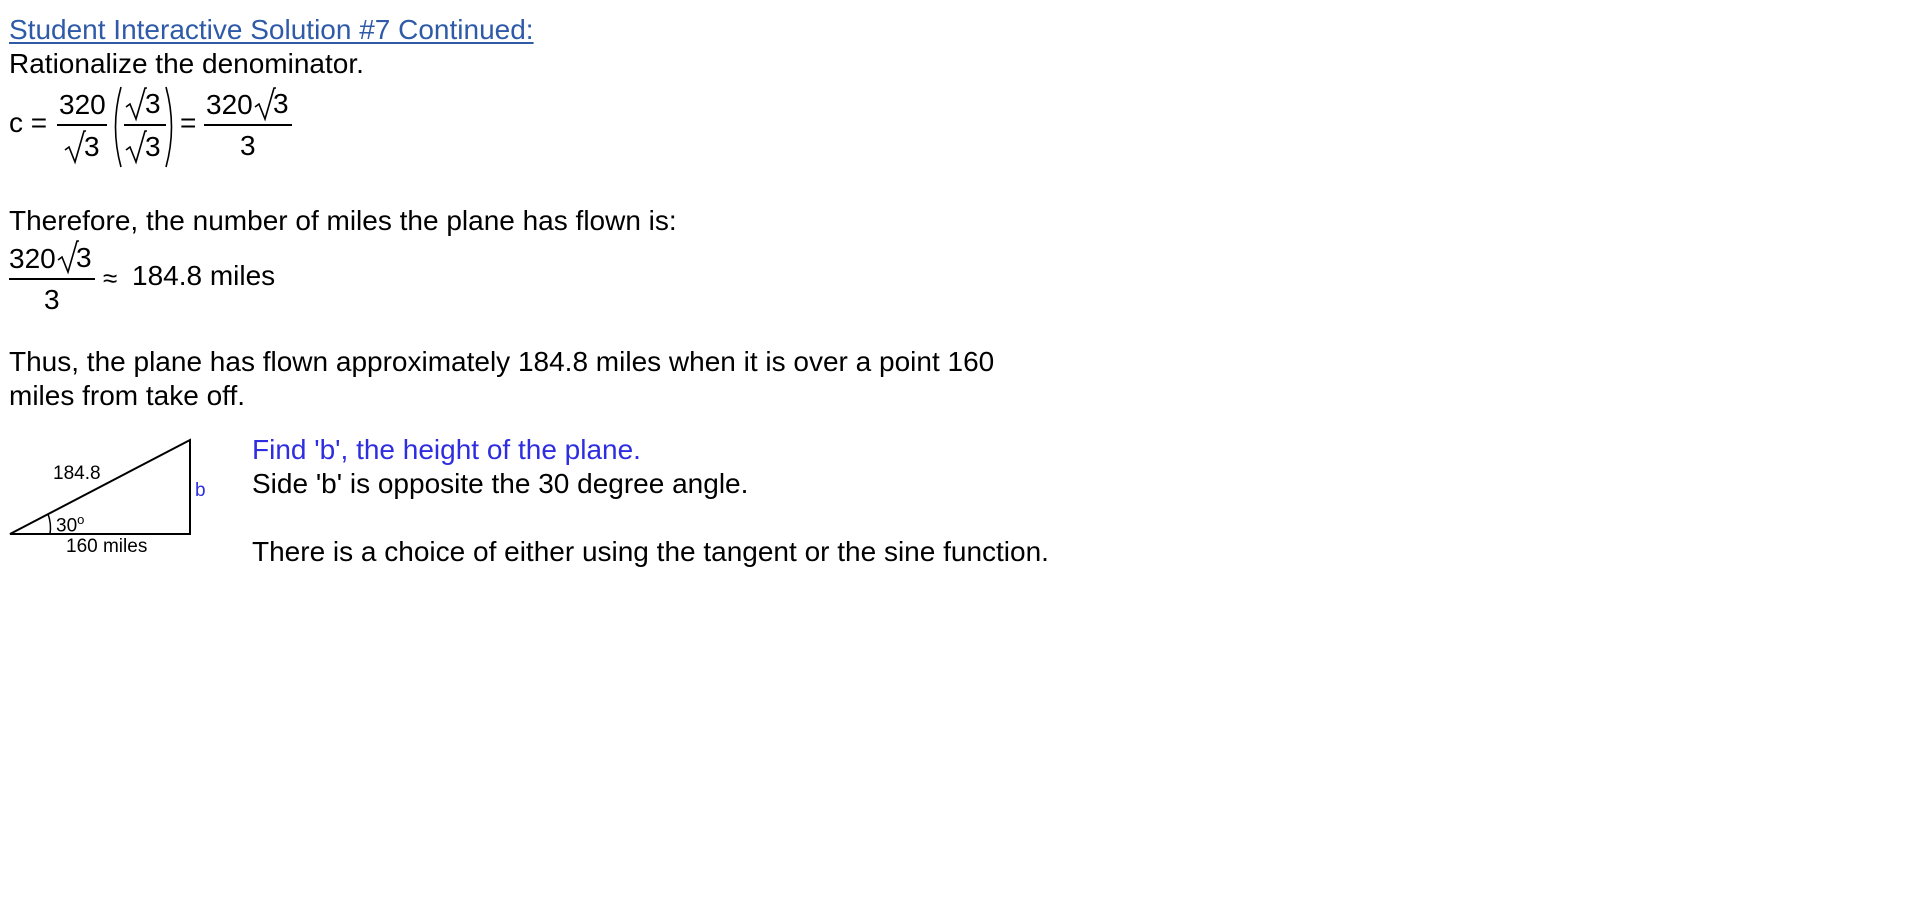 The height and width of the screenshot is (903, 1914). I want to click on eq2-value: 184.8 miles, so click(204, 275).